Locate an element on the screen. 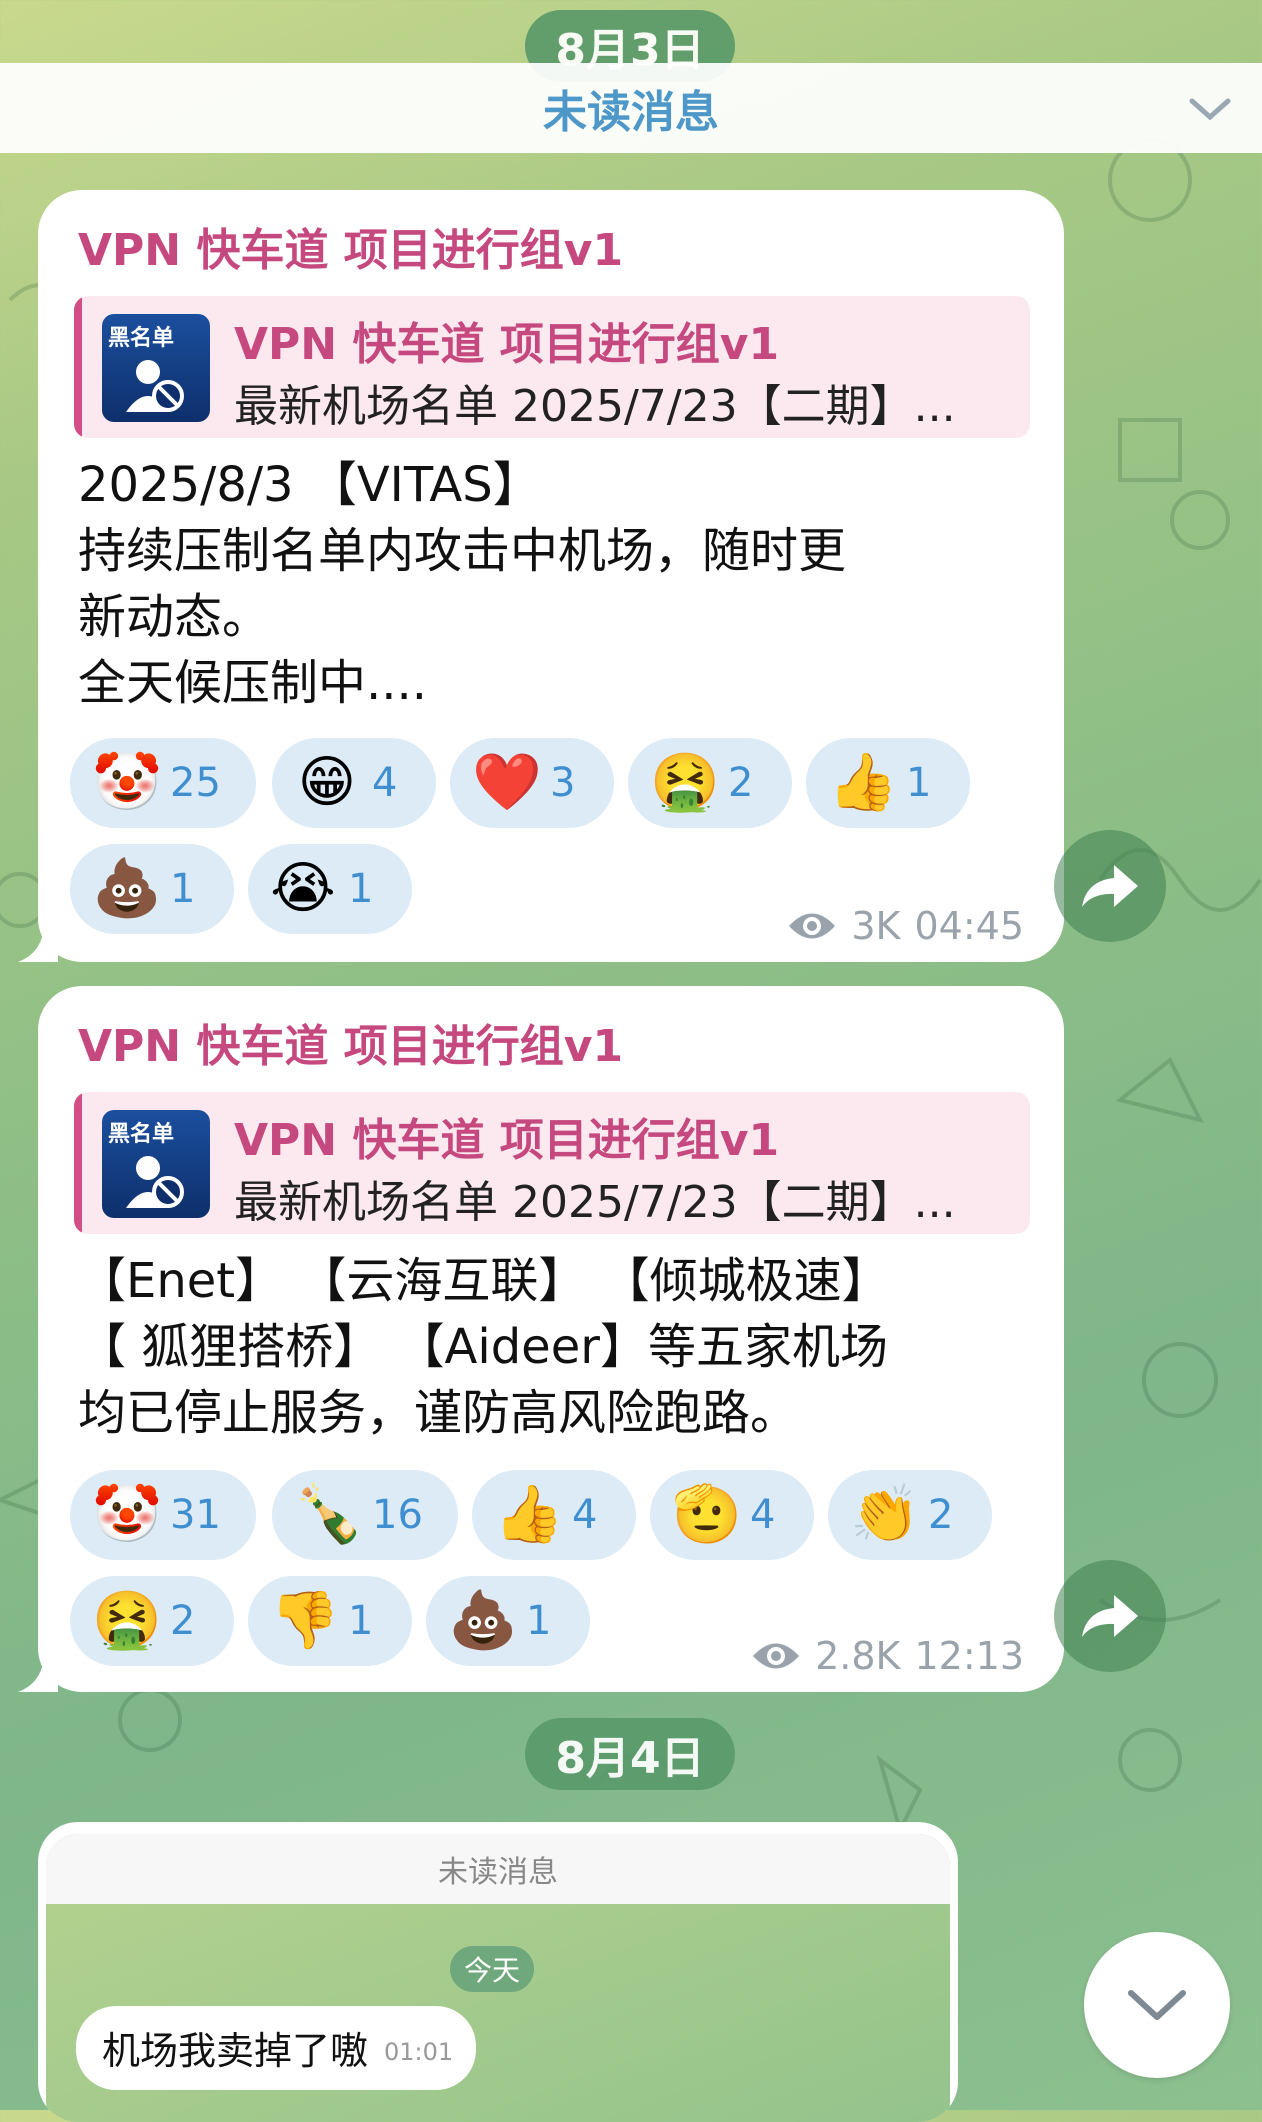 This screenshot has height=2122, width=1262. reaction-count: 25 is located at coordinates (195, 783).